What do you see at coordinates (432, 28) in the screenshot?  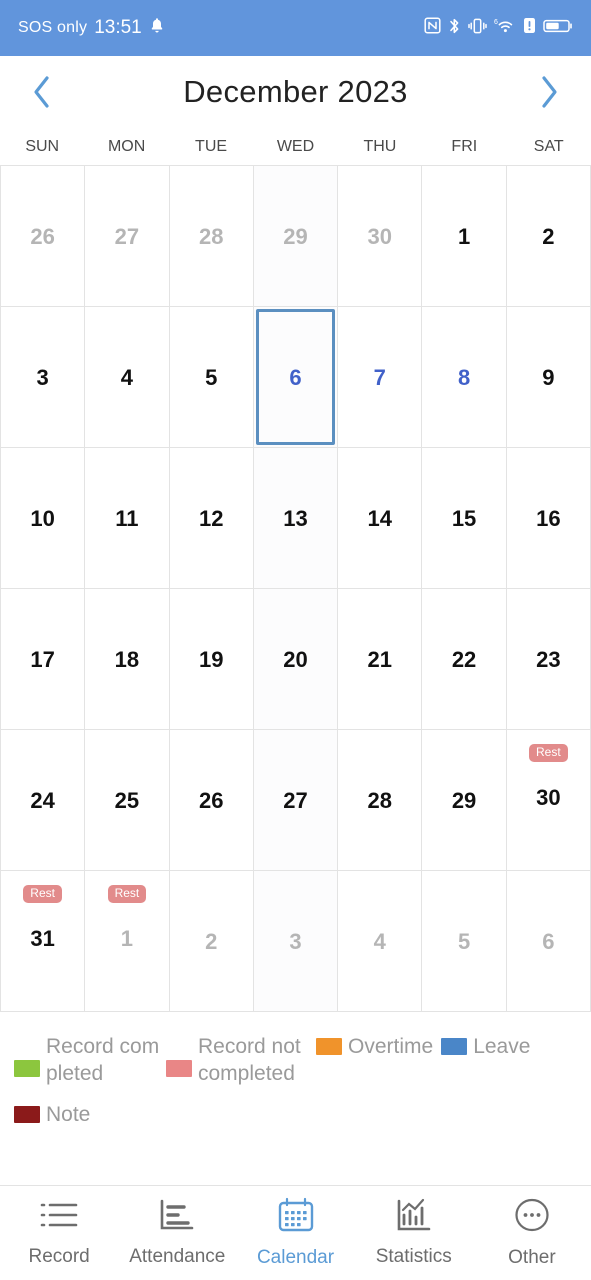 I see `nfc-icon` at bounding box center [432, 28].